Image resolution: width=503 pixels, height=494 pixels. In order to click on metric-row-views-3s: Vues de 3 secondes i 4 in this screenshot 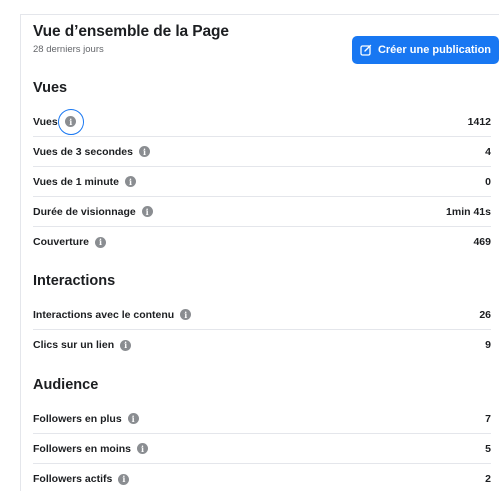, I will do `click(262, 152)`.